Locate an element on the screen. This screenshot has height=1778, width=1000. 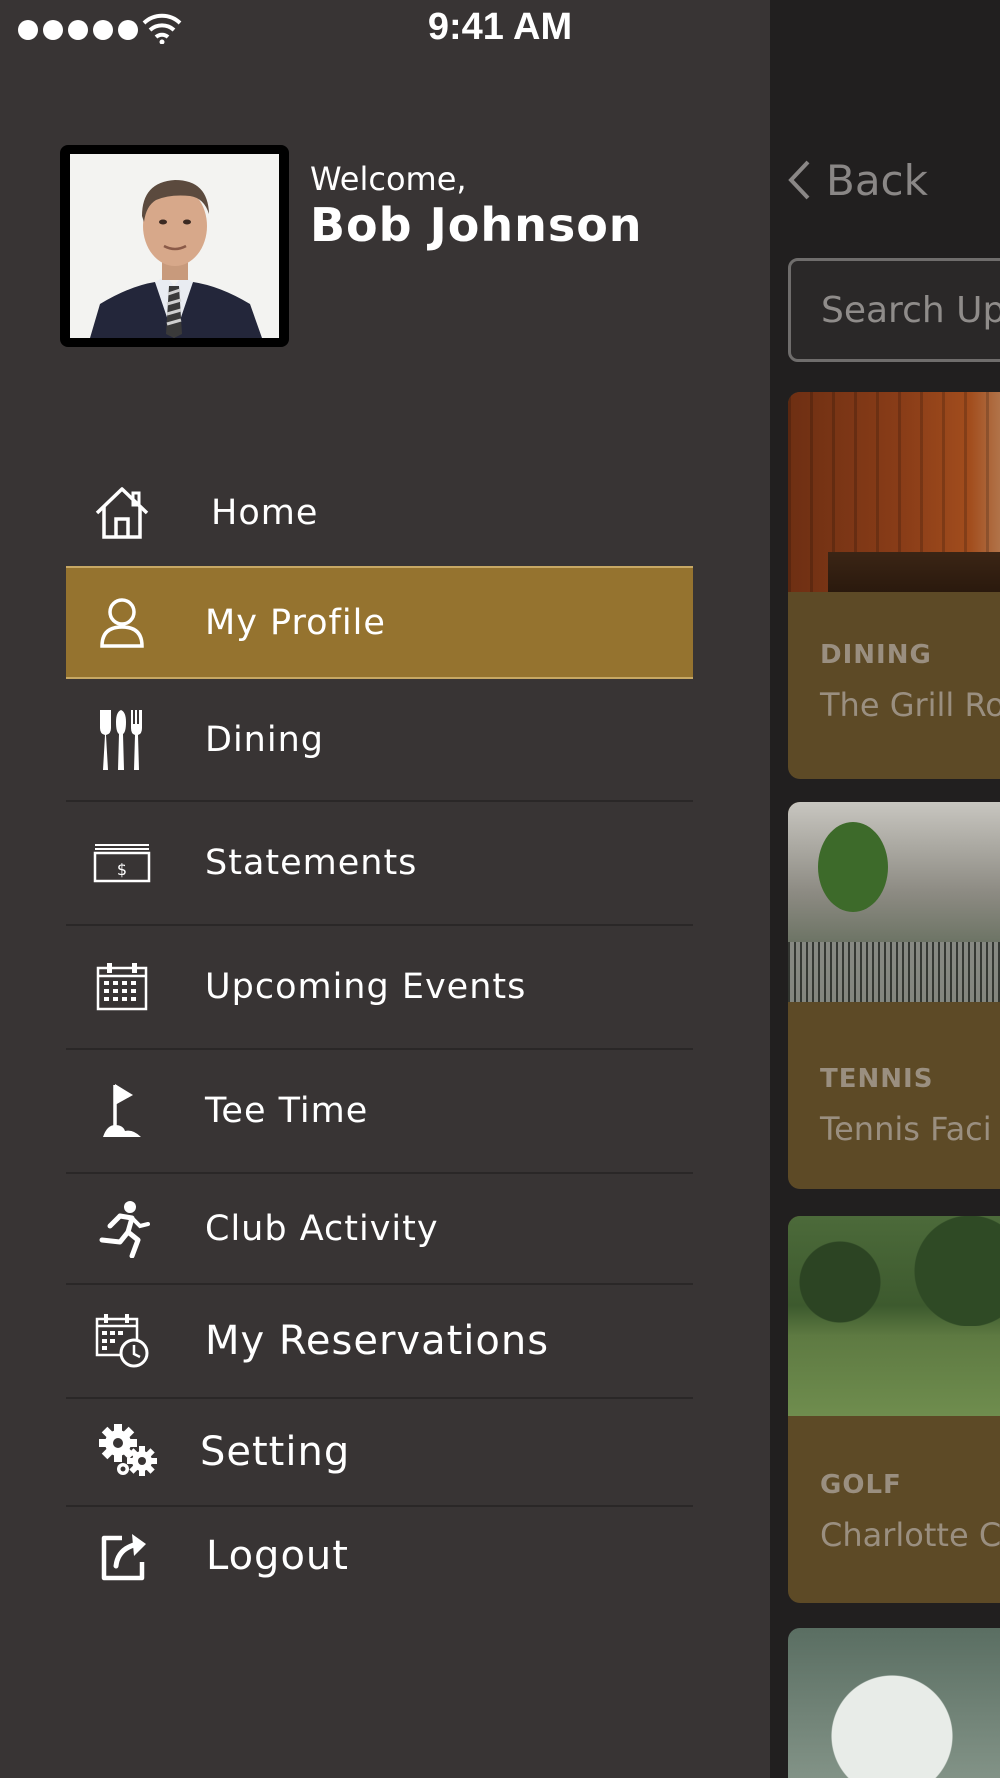
facility-card-tennis: TENNIS Tennis Faci is located at coordinates (894, 995).